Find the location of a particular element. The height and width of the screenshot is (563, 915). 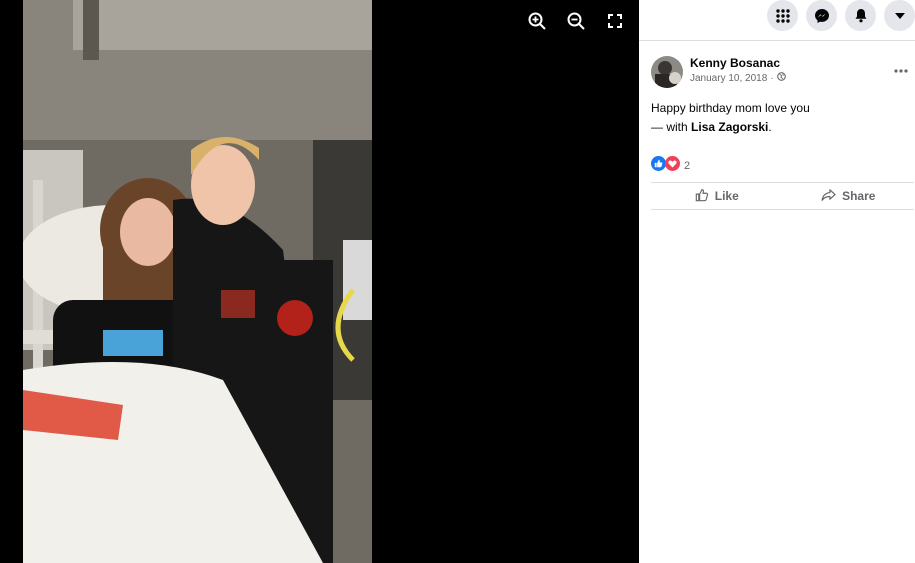

share-button: Share is located at coordinates (849, 196).